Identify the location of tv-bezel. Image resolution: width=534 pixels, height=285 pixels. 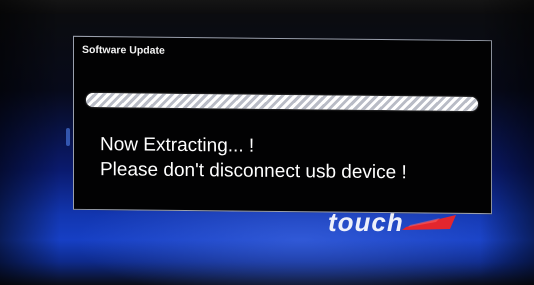
(267, 7).